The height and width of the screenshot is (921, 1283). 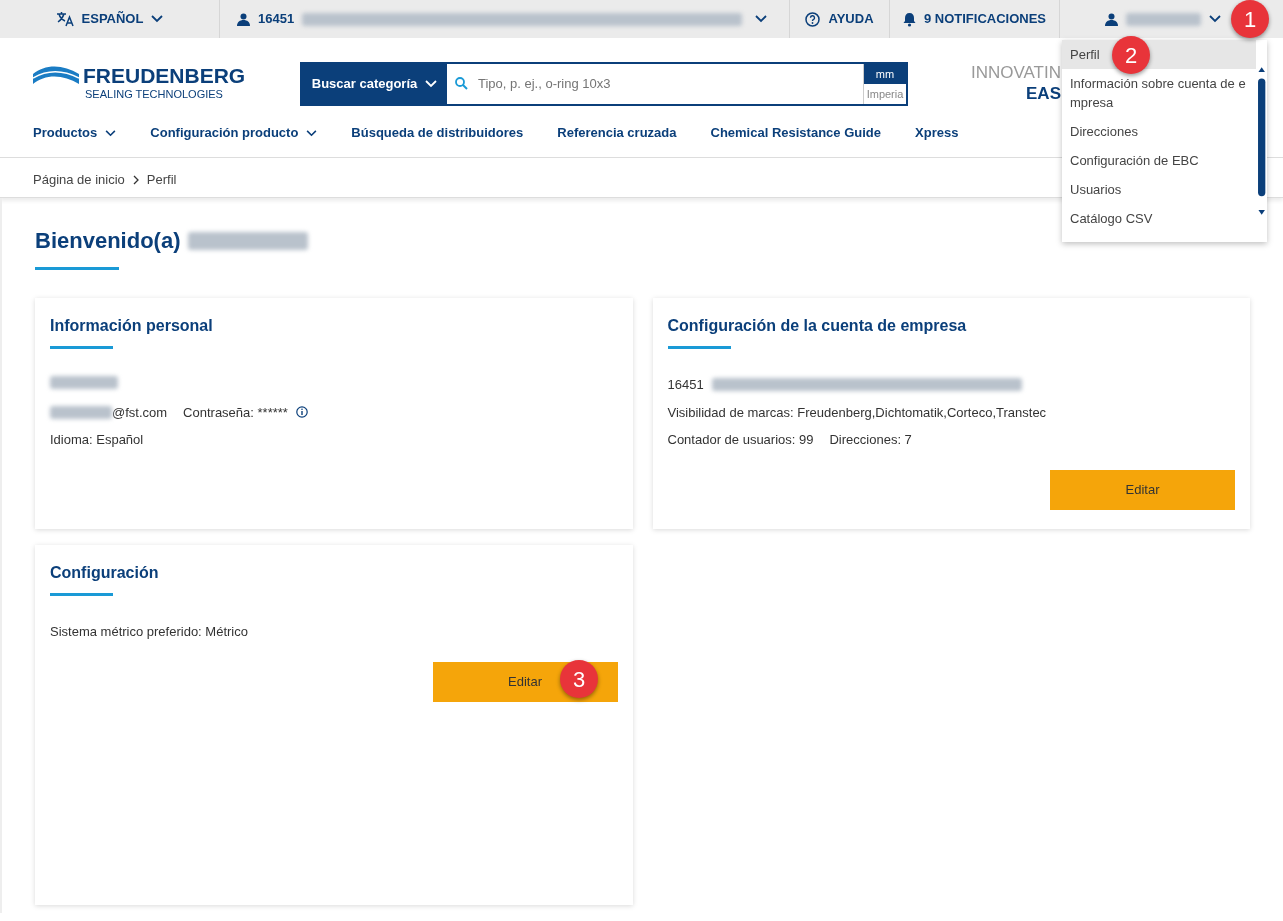 What do you see at coordinates (149, 632) in the screenshot?
I see `metric-system-label: Sistema métrico preferido: Métrico` at bounding box center [149, 632].